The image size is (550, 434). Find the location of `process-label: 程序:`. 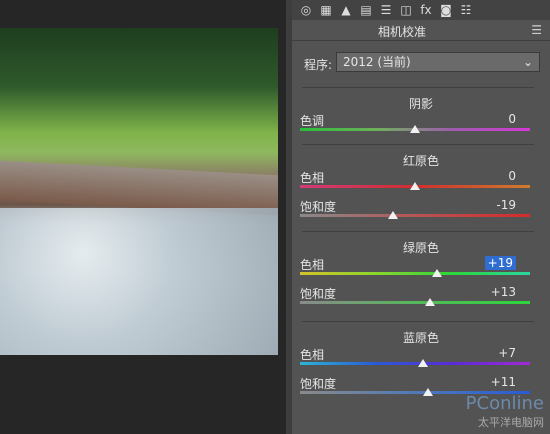

process-label: 程序: is located at coordinates (318, 65).